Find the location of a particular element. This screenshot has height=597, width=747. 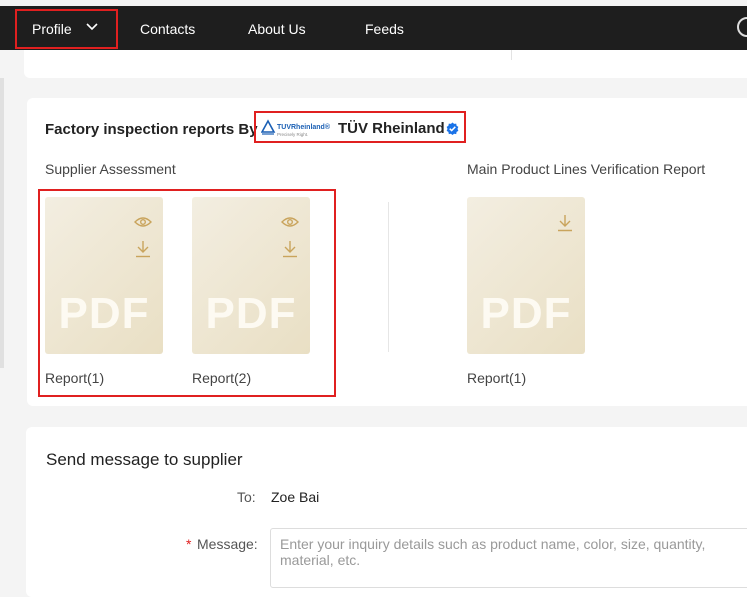

pdf-report-card: PDF is located at coordinates (526, 275).